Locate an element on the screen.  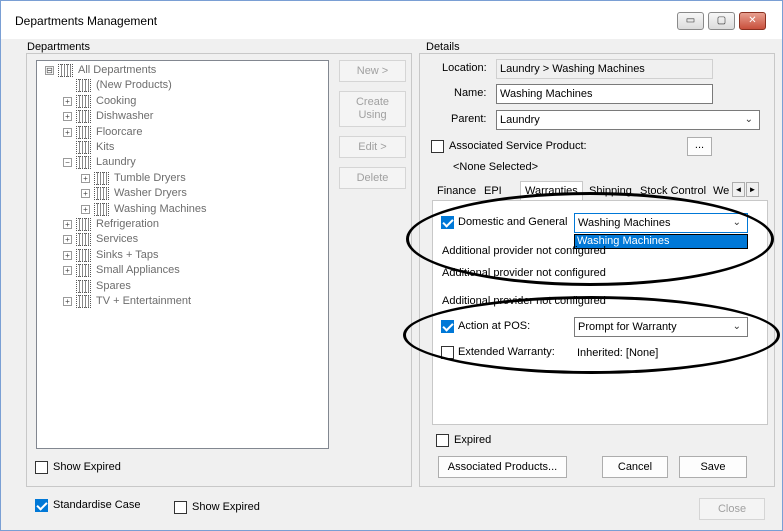
footer-show-expired-label: Show Expired is located at coordinates (226, 507).